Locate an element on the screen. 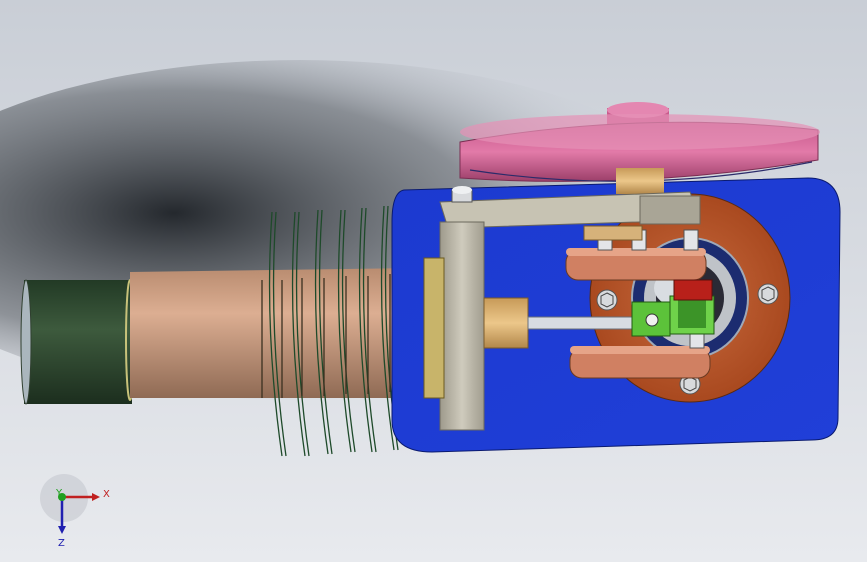 The height and width of the screenshot is (562, 867). lower-crank-link is located at coordinates (640, 362).